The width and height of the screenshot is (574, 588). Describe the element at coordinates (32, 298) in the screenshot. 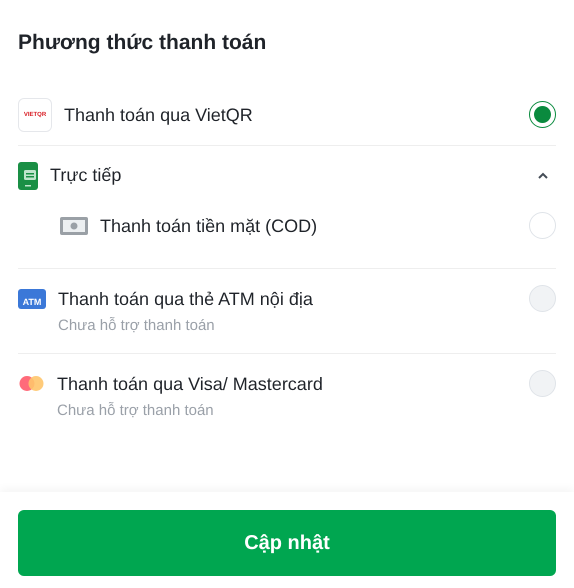

I see `atm-card-icon: ATM` at that location.